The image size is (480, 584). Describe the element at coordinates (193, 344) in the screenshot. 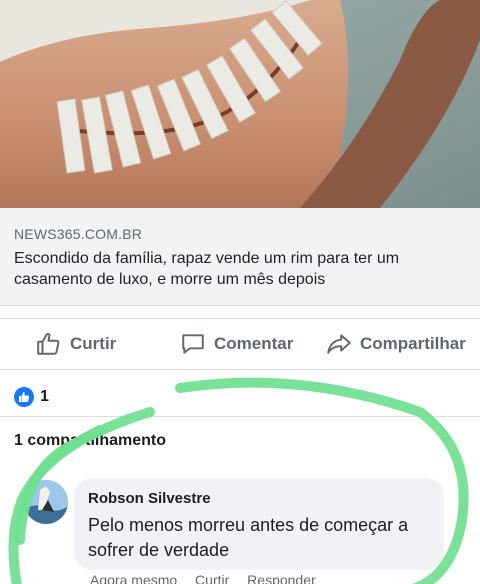

I see `comment-bubble-icon` at that location.